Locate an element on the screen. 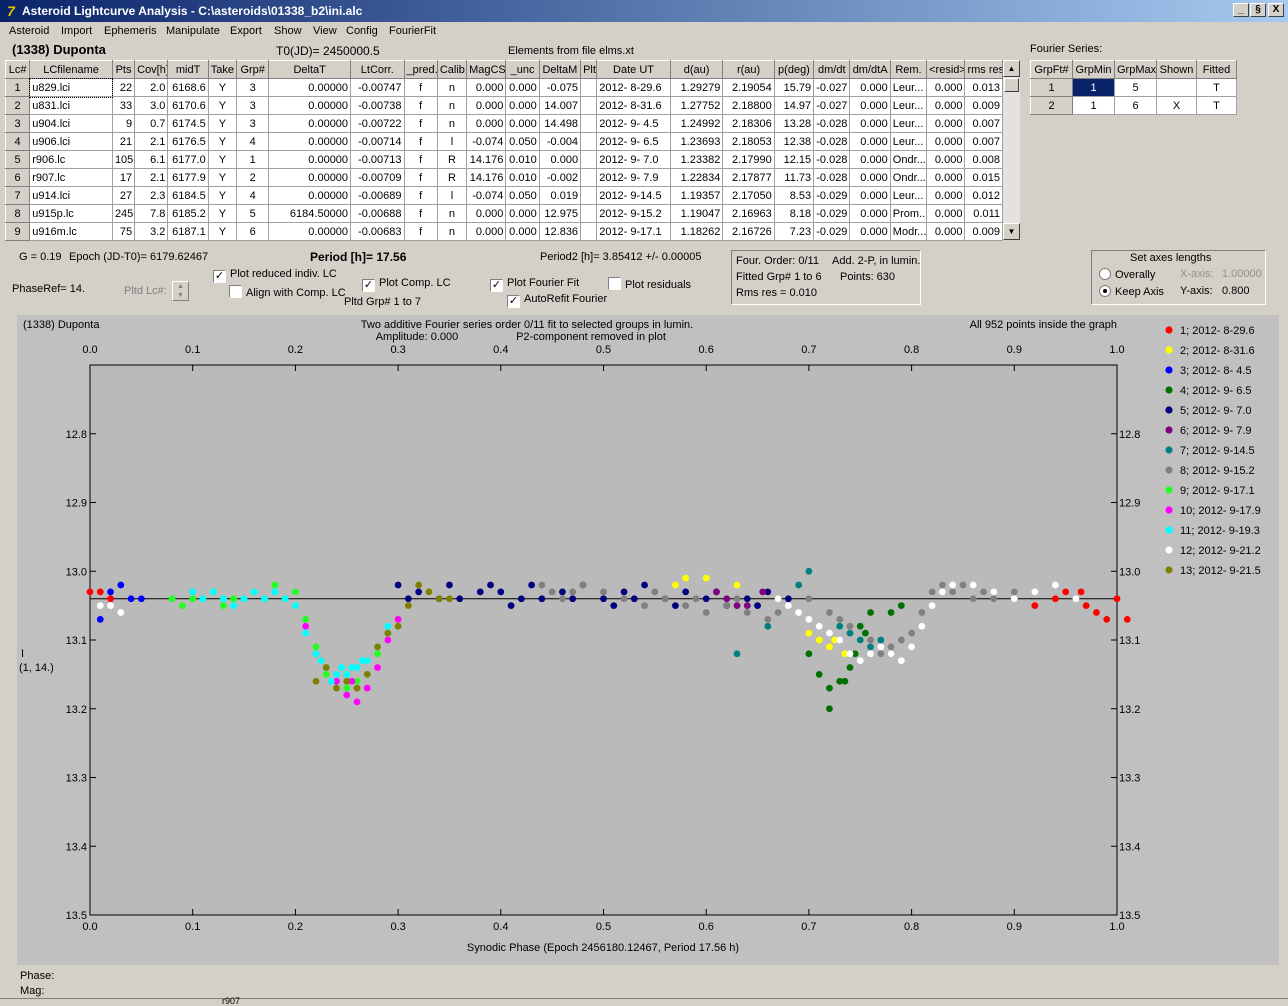  table-cell: 5 is located at coordinates (1135, 87).